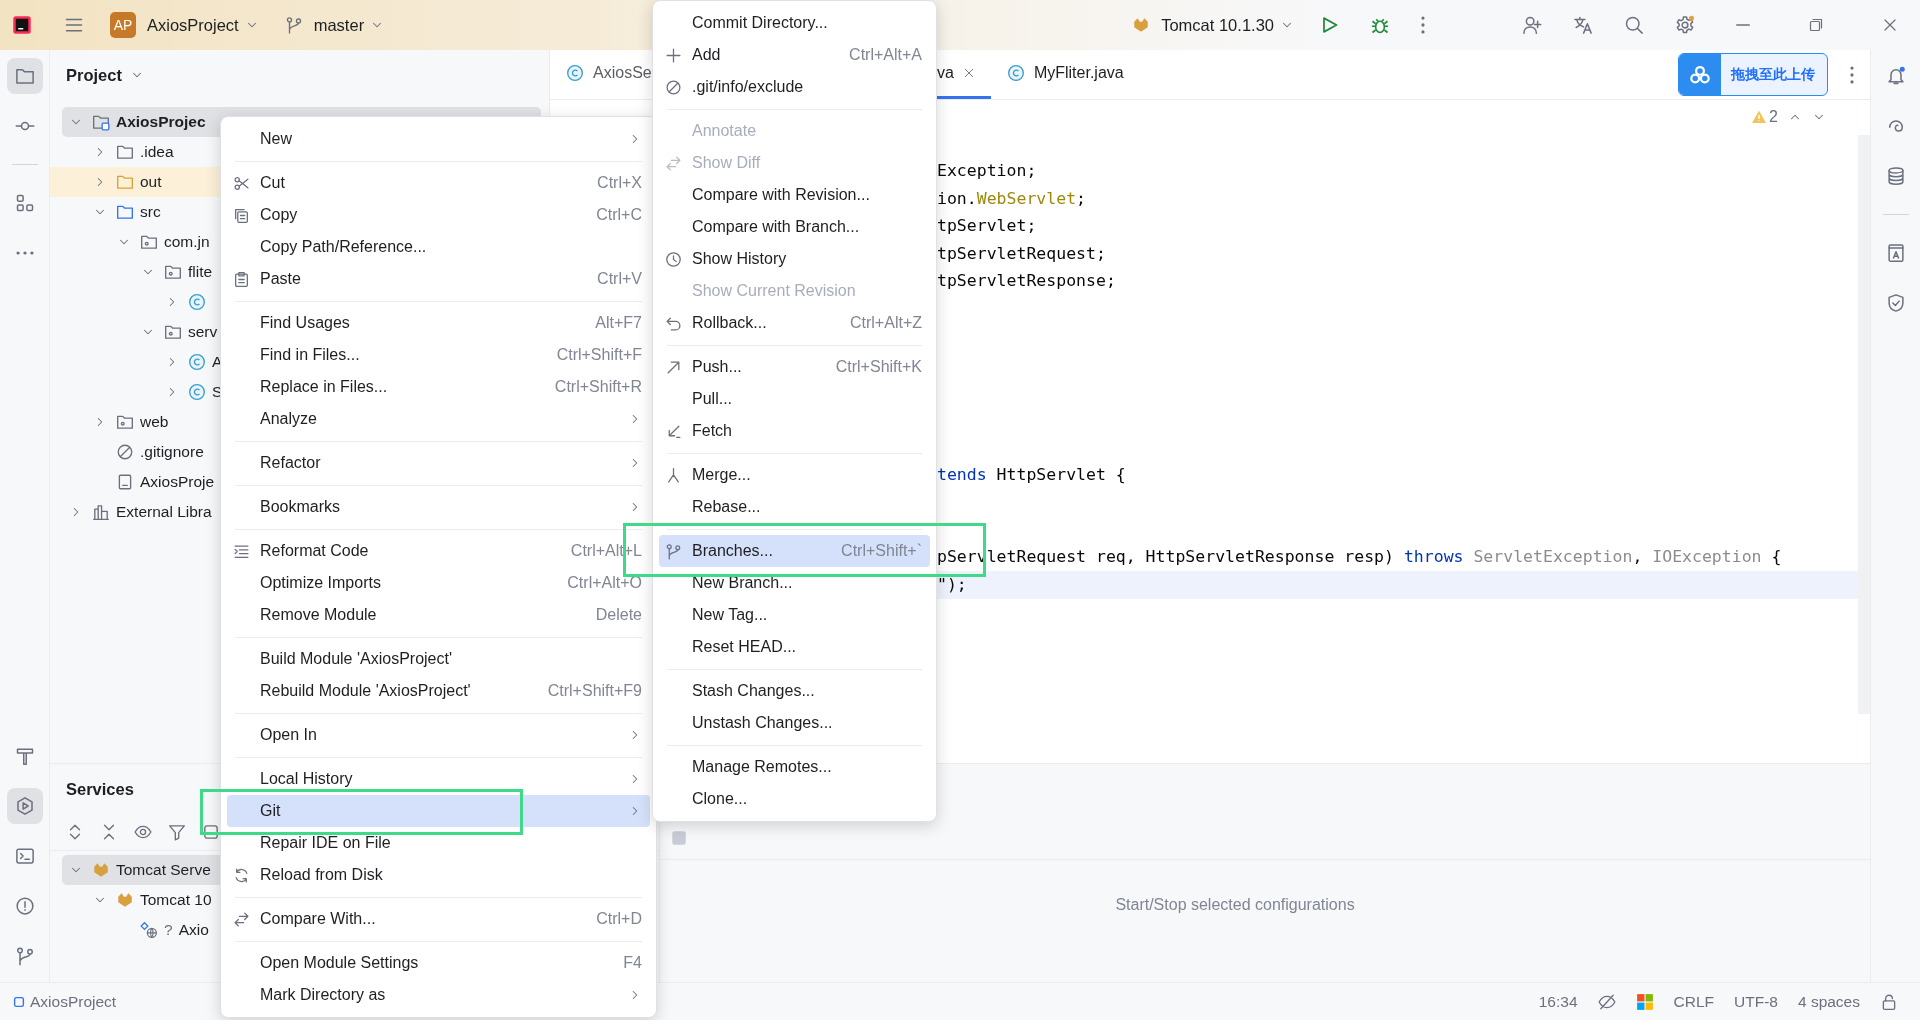 The image size is (1920, 1020). Describe the element at coordinates (987, 226) in the screenshot. I see `code-line: tpServlet;` at that location.